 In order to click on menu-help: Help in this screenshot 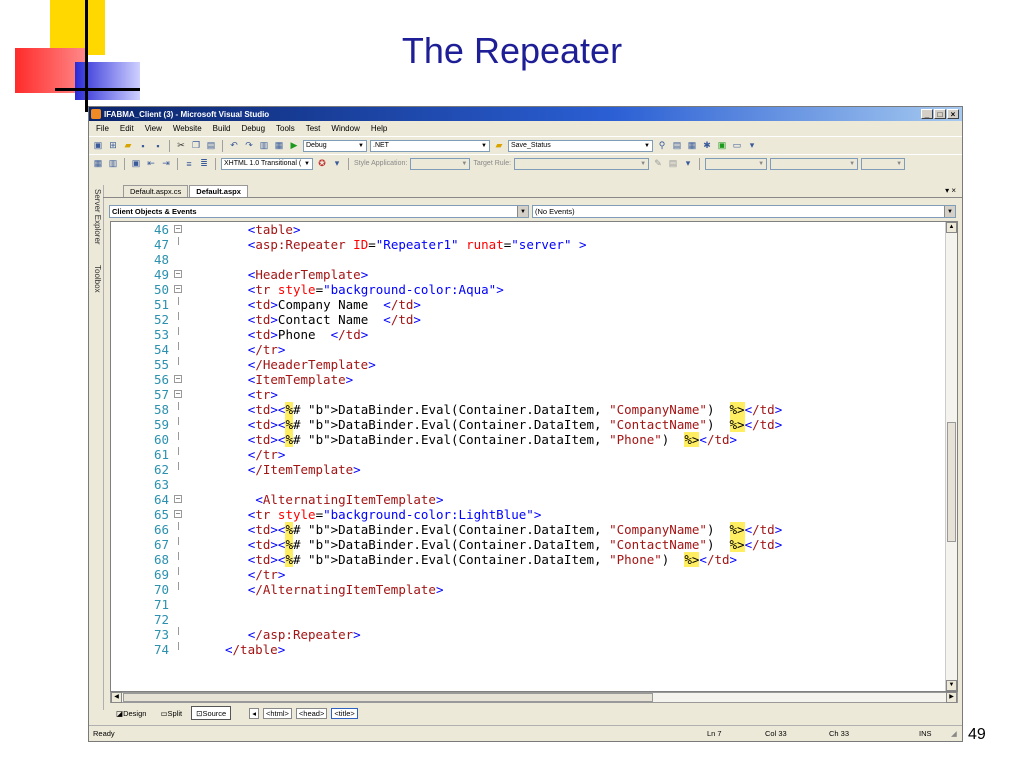, I will do `click(379, 128)`.